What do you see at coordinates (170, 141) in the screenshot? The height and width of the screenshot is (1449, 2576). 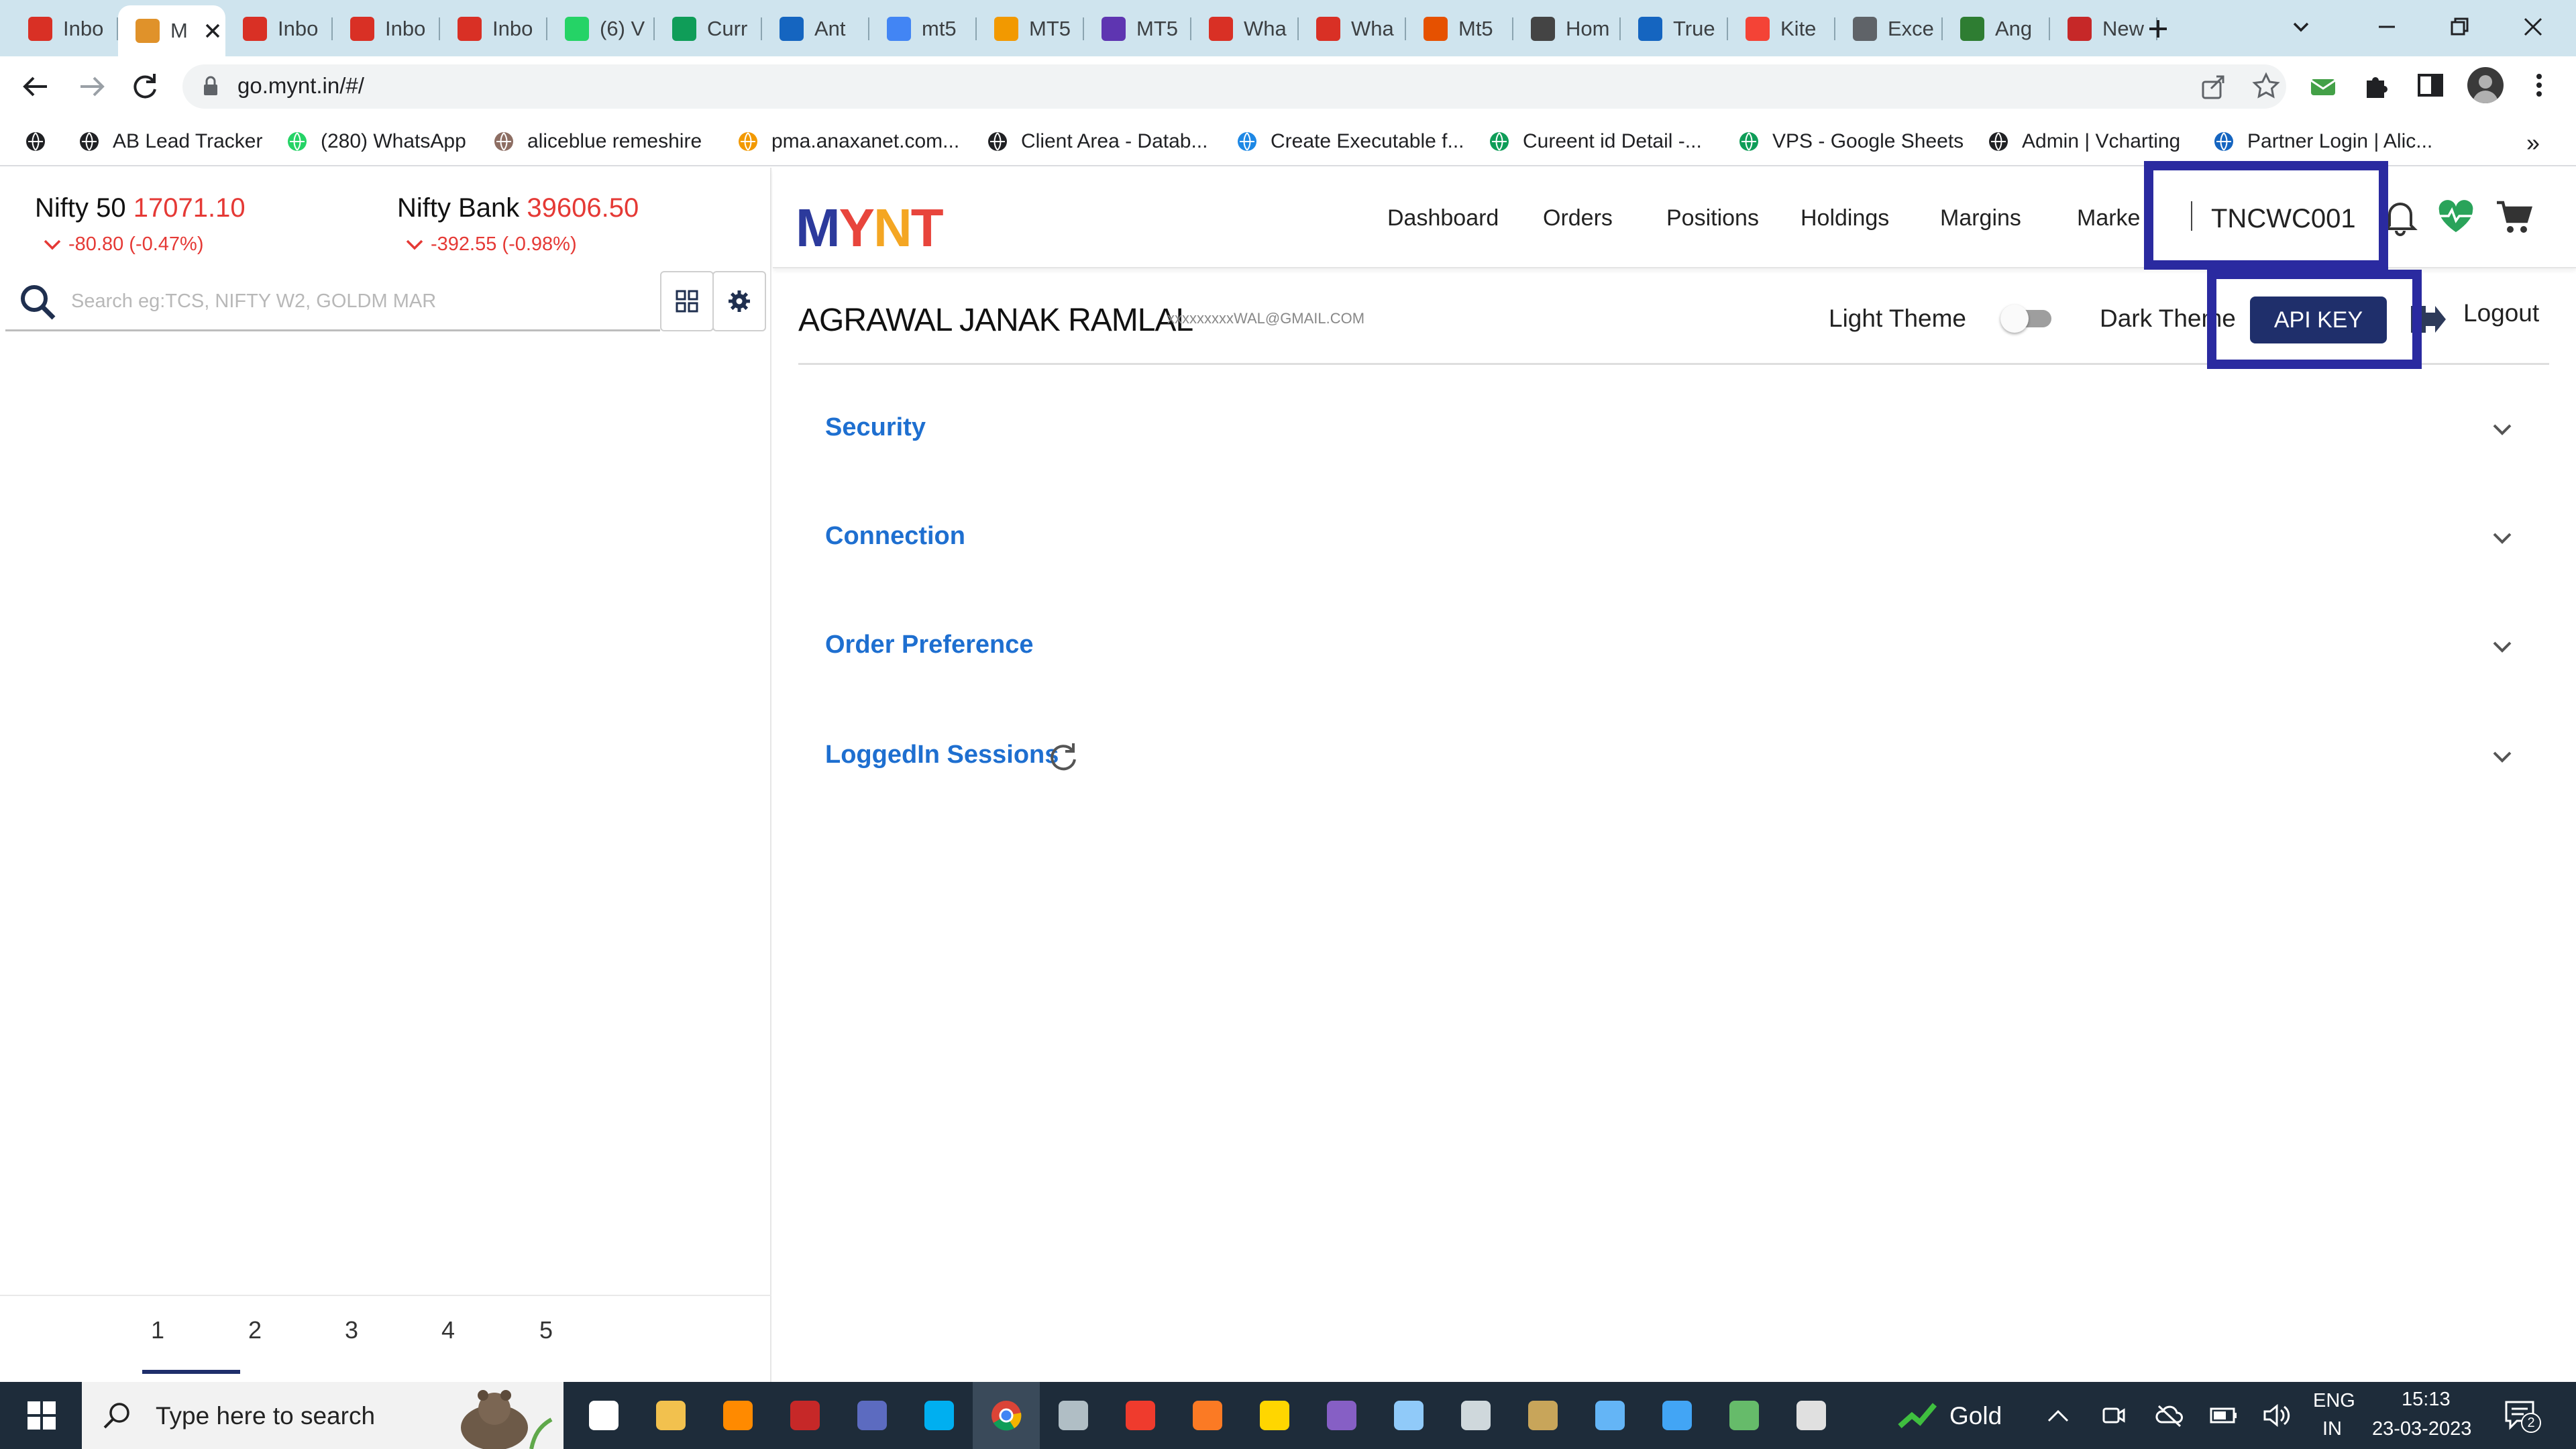 I see `bookmark-item: AB Lead Tracker` at bounding box center [170, 141].